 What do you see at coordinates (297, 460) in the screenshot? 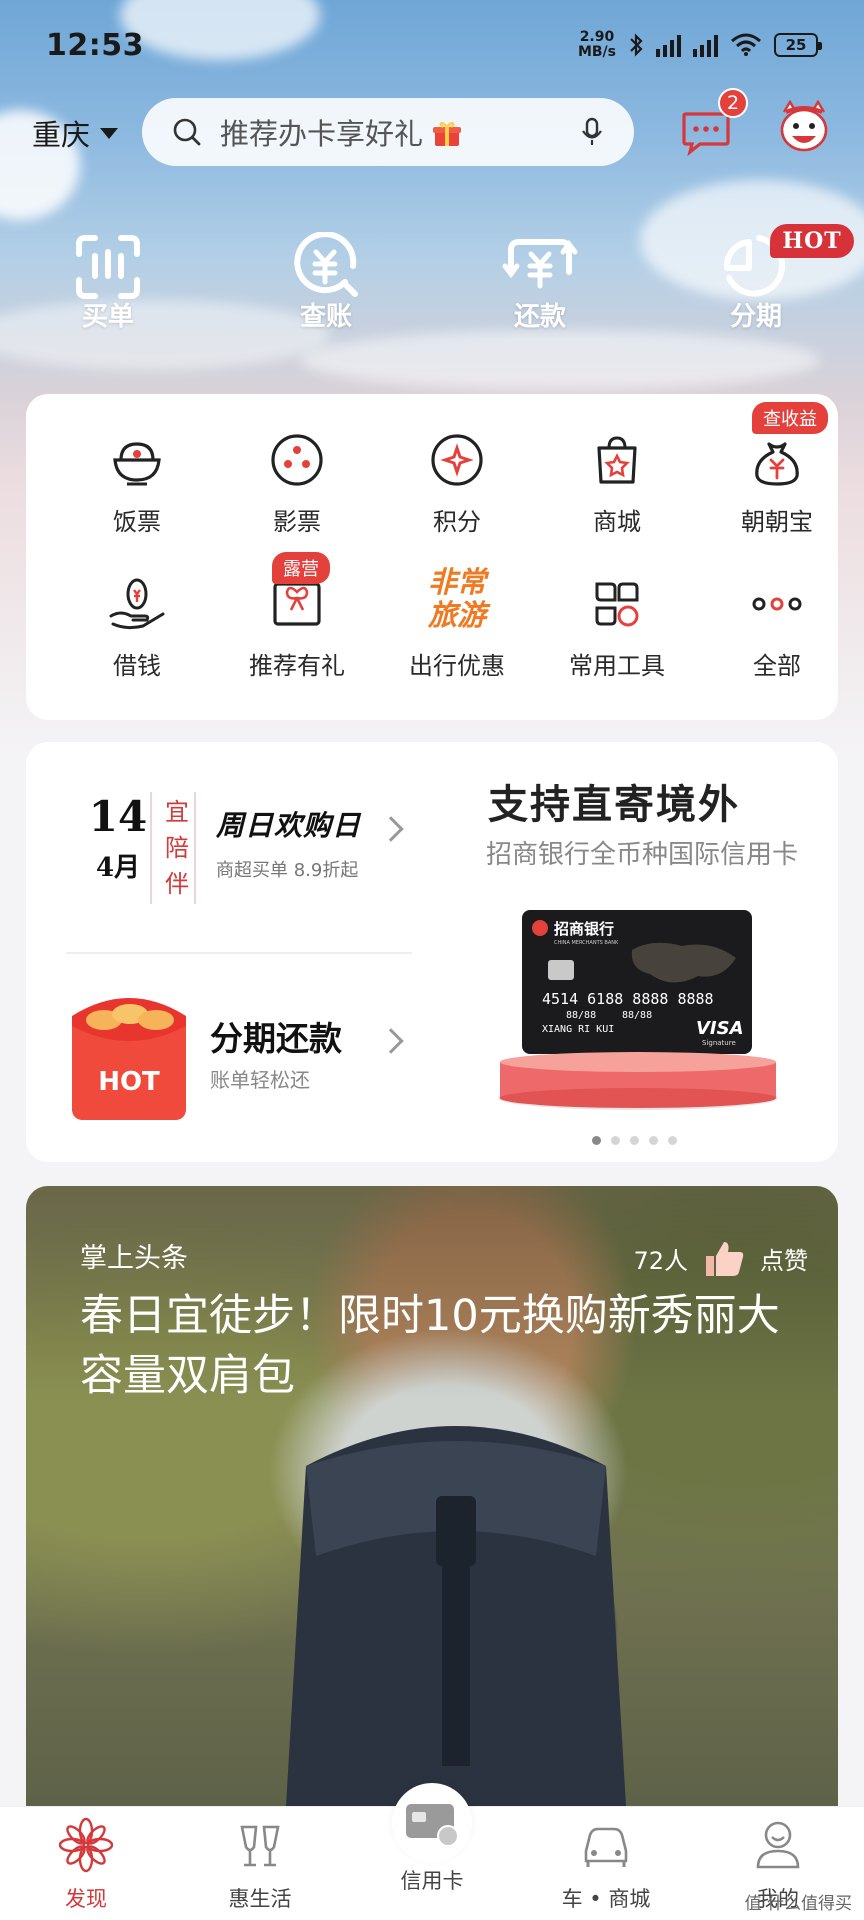
I see `film-reel-icon` at bounding box center [297, 460].